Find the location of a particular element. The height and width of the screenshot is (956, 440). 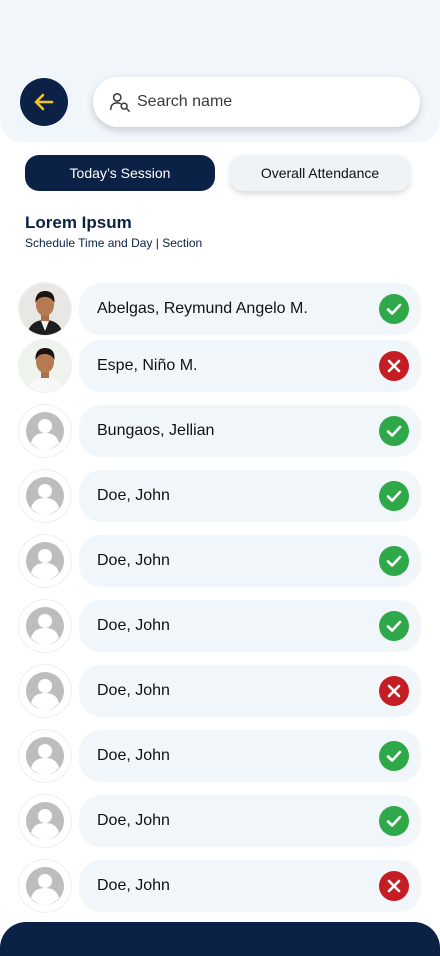

student-row: Bungaos, Jellian is located at coordinates (220, 431).